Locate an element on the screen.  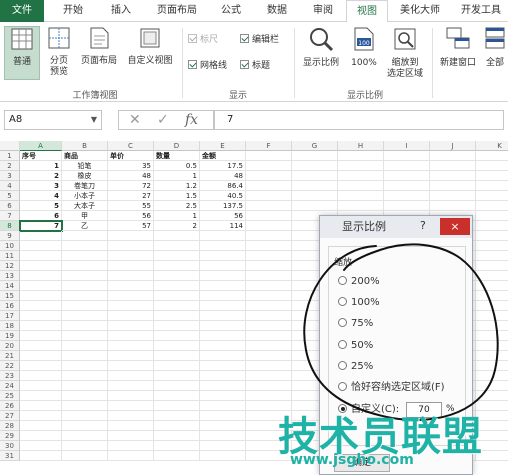
close-button: × is located at coordinates (455, 226).